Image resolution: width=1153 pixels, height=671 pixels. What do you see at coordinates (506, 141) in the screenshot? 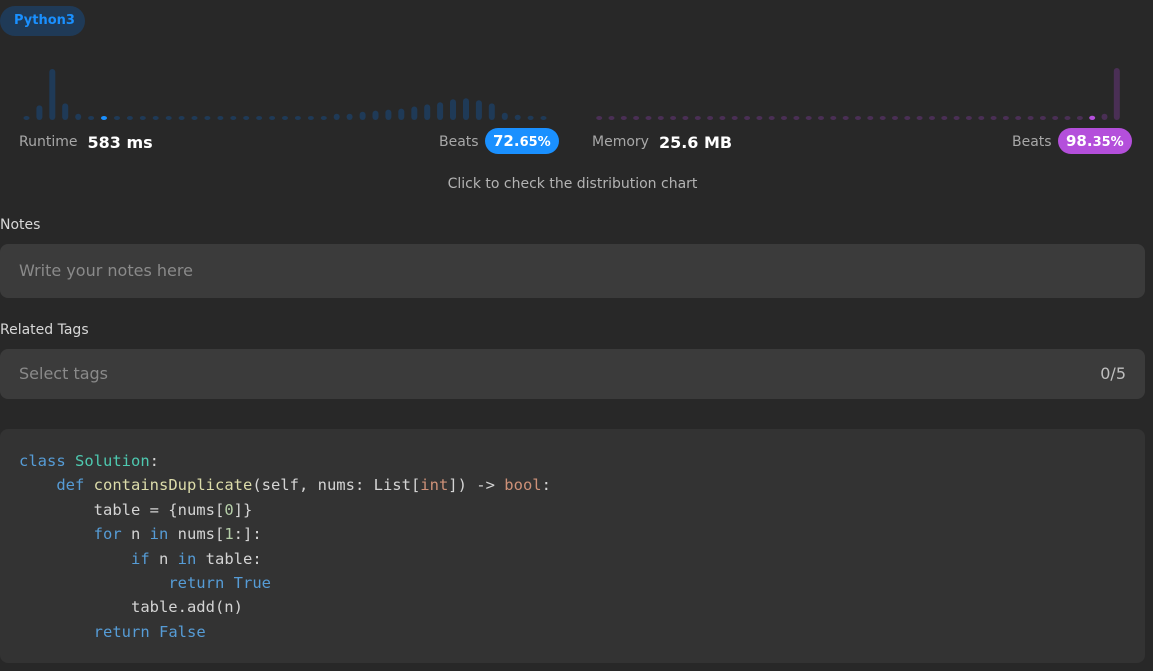
I see `runtime-beats-main: 72.` at bounding box center [506, 141].